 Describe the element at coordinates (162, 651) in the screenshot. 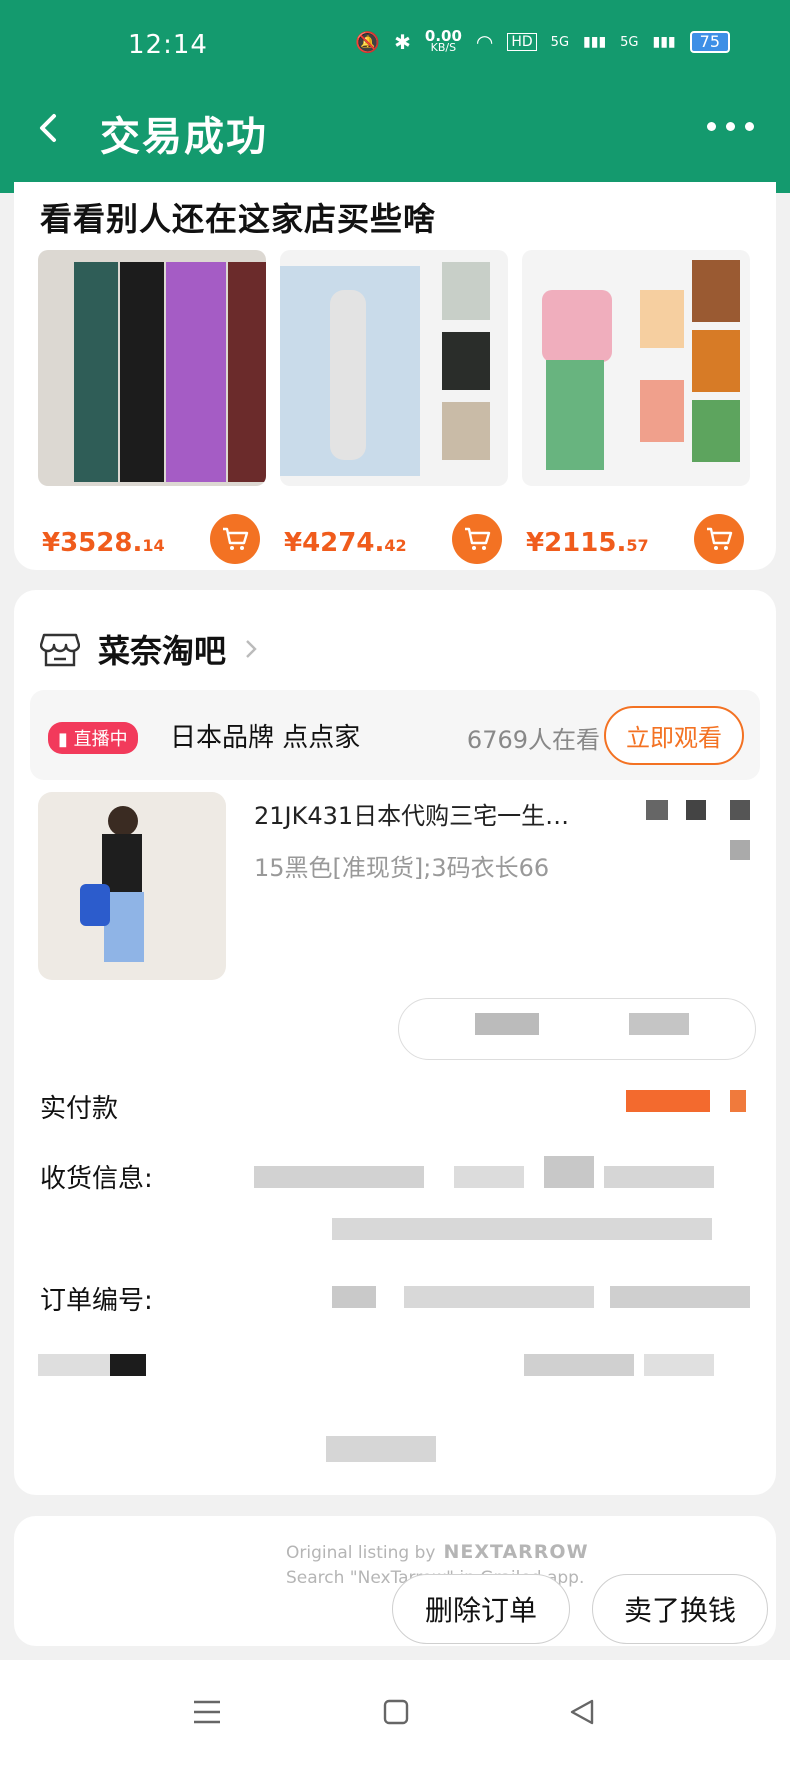

I see `store-name: 菜奈淘吧` at that location.